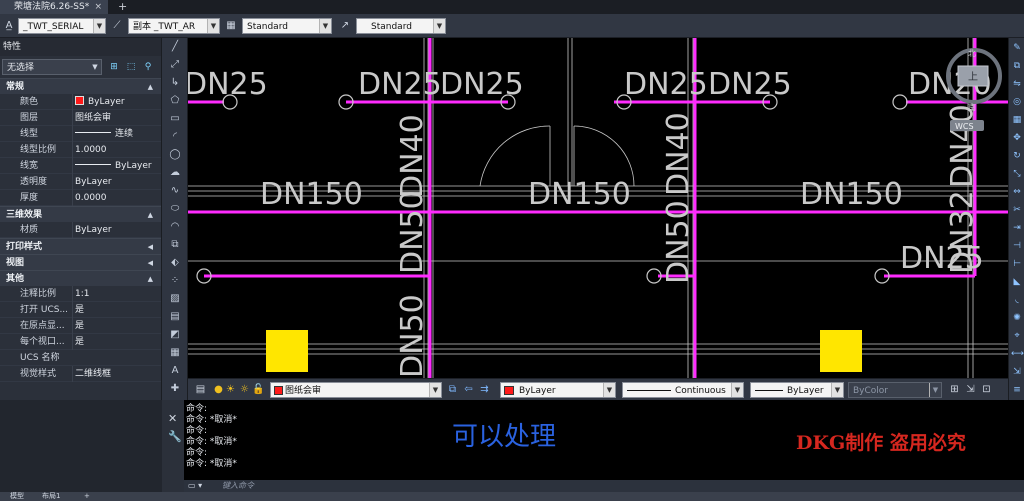 Image resolution: width=1024 pixels, height=501 pixels. I want to click on command-window-handle: ✕ 🔧, so click(173, 450).